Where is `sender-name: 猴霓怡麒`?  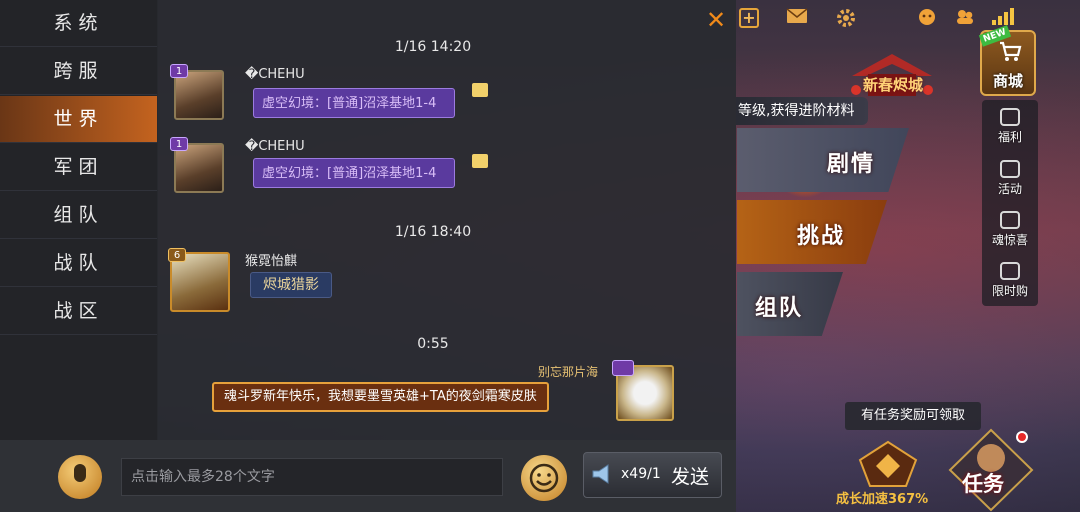 sender-name: 猴霓怡麒 is located at coordinates (271, 259).